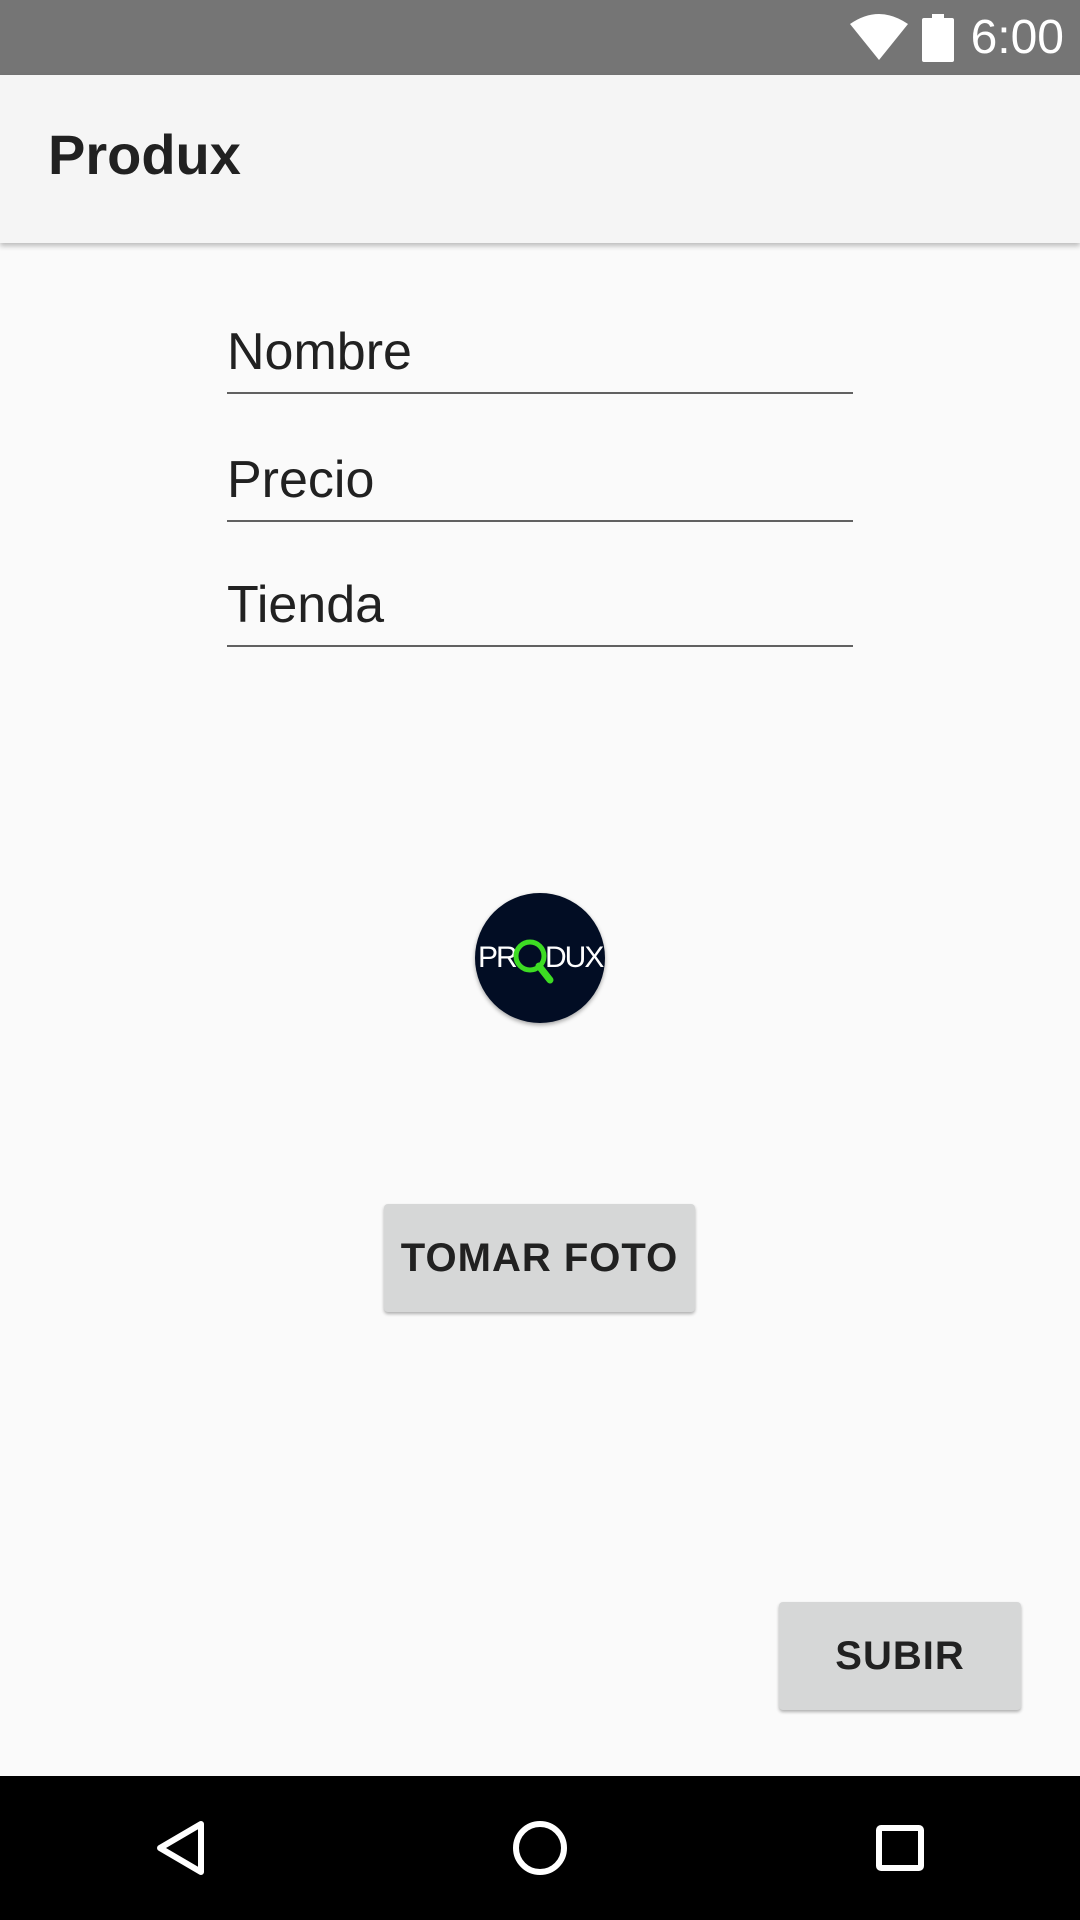  What do you see at coordinates (540, 37) in the screenshot?
I see `status-bar: 6:00` at bounding box center [540, 37].